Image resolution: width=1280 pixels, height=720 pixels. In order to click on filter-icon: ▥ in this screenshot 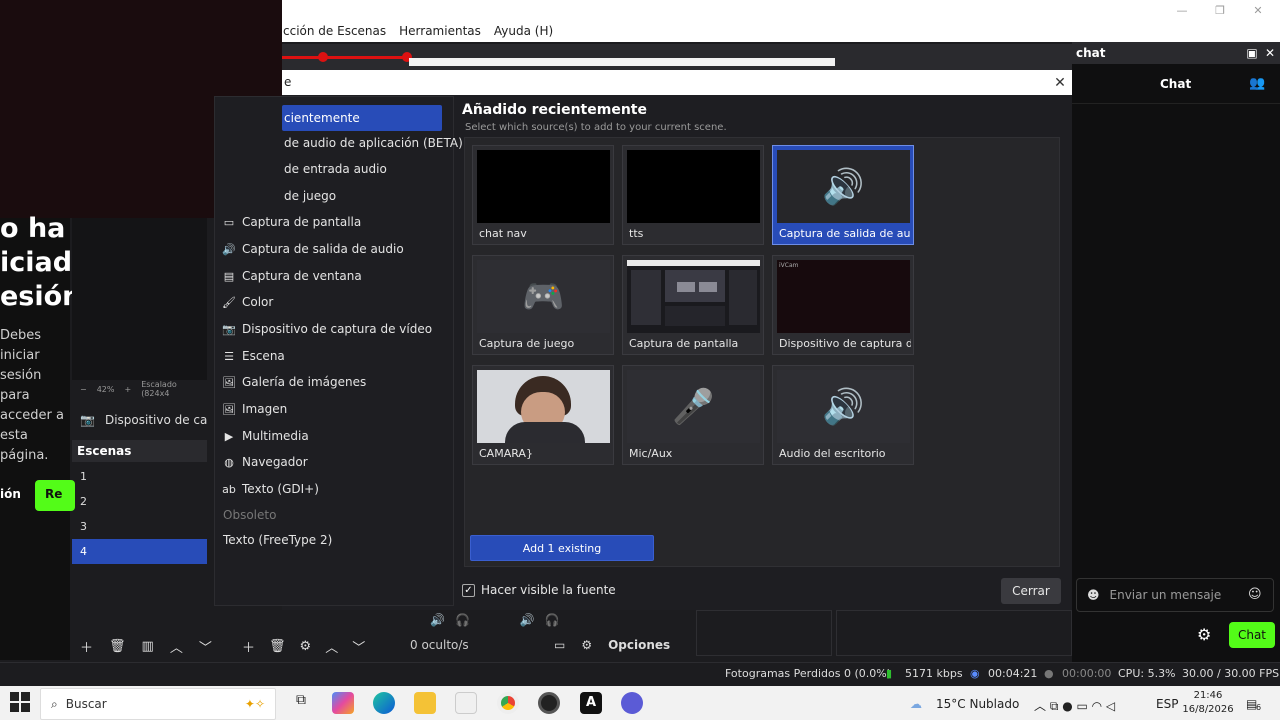, I will do `click(148, 646)`.